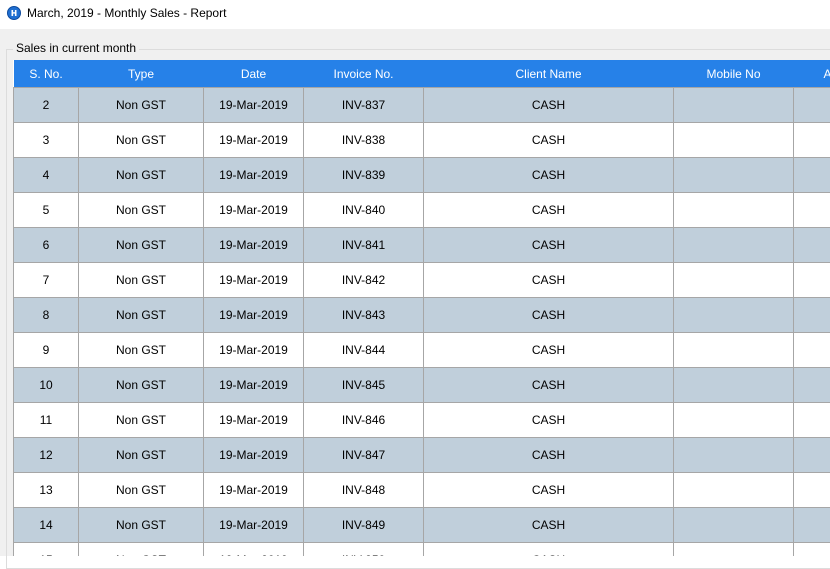  I want to click on column-header-mobile: Mobile No, so click(734, 74).